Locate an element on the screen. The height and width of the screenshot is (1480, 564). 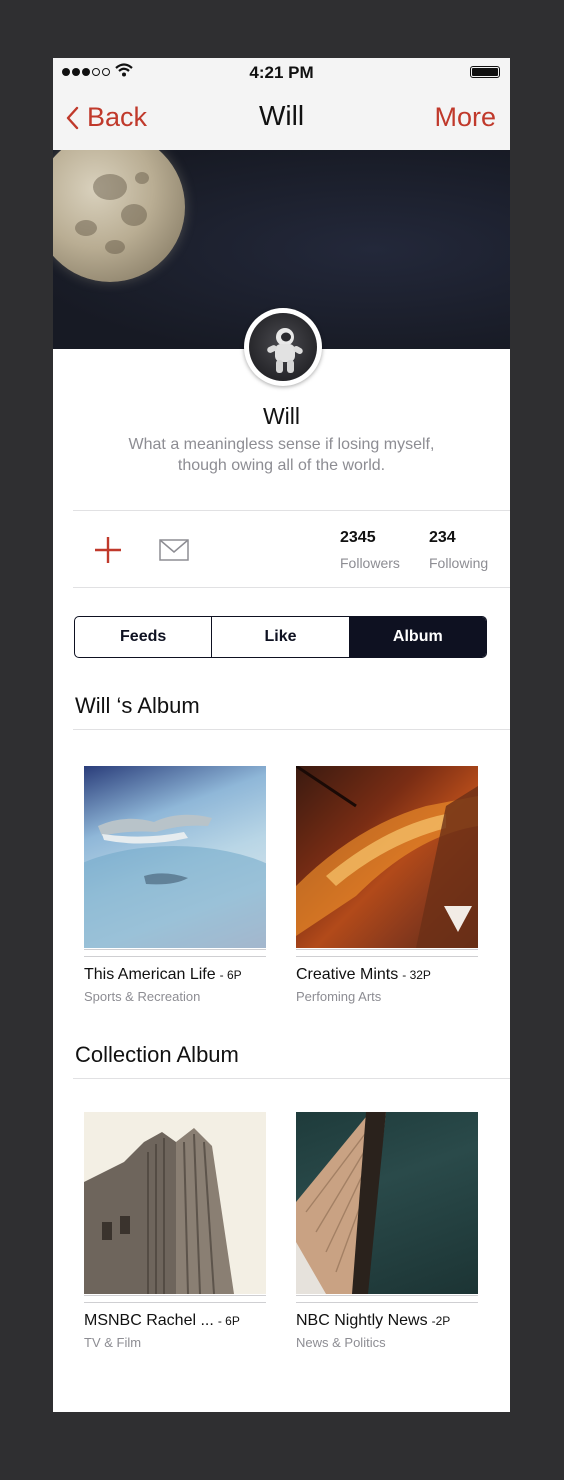
album-title: This American Life - 6P is located at coordinates (163, 974).